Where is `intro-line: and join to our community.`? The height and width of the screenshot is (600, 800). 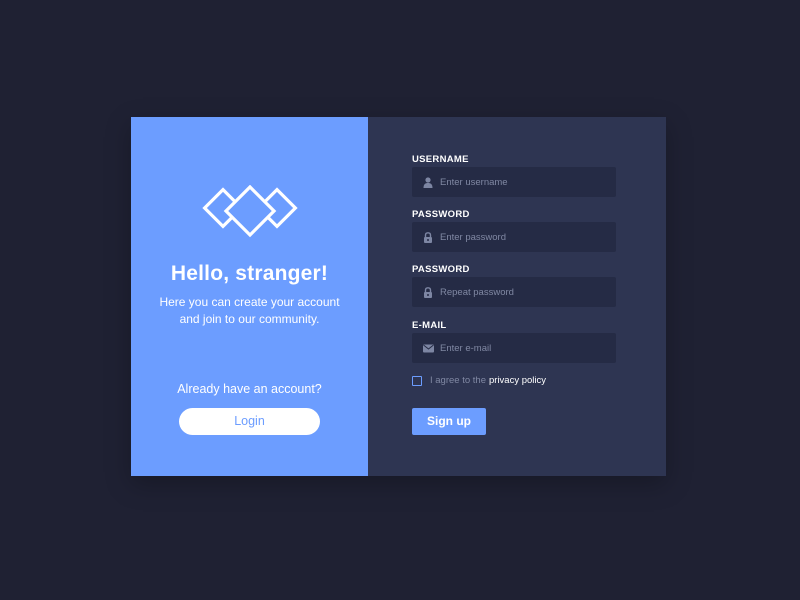
intro-line: and join to our community. is located at coordinates (249, 319).